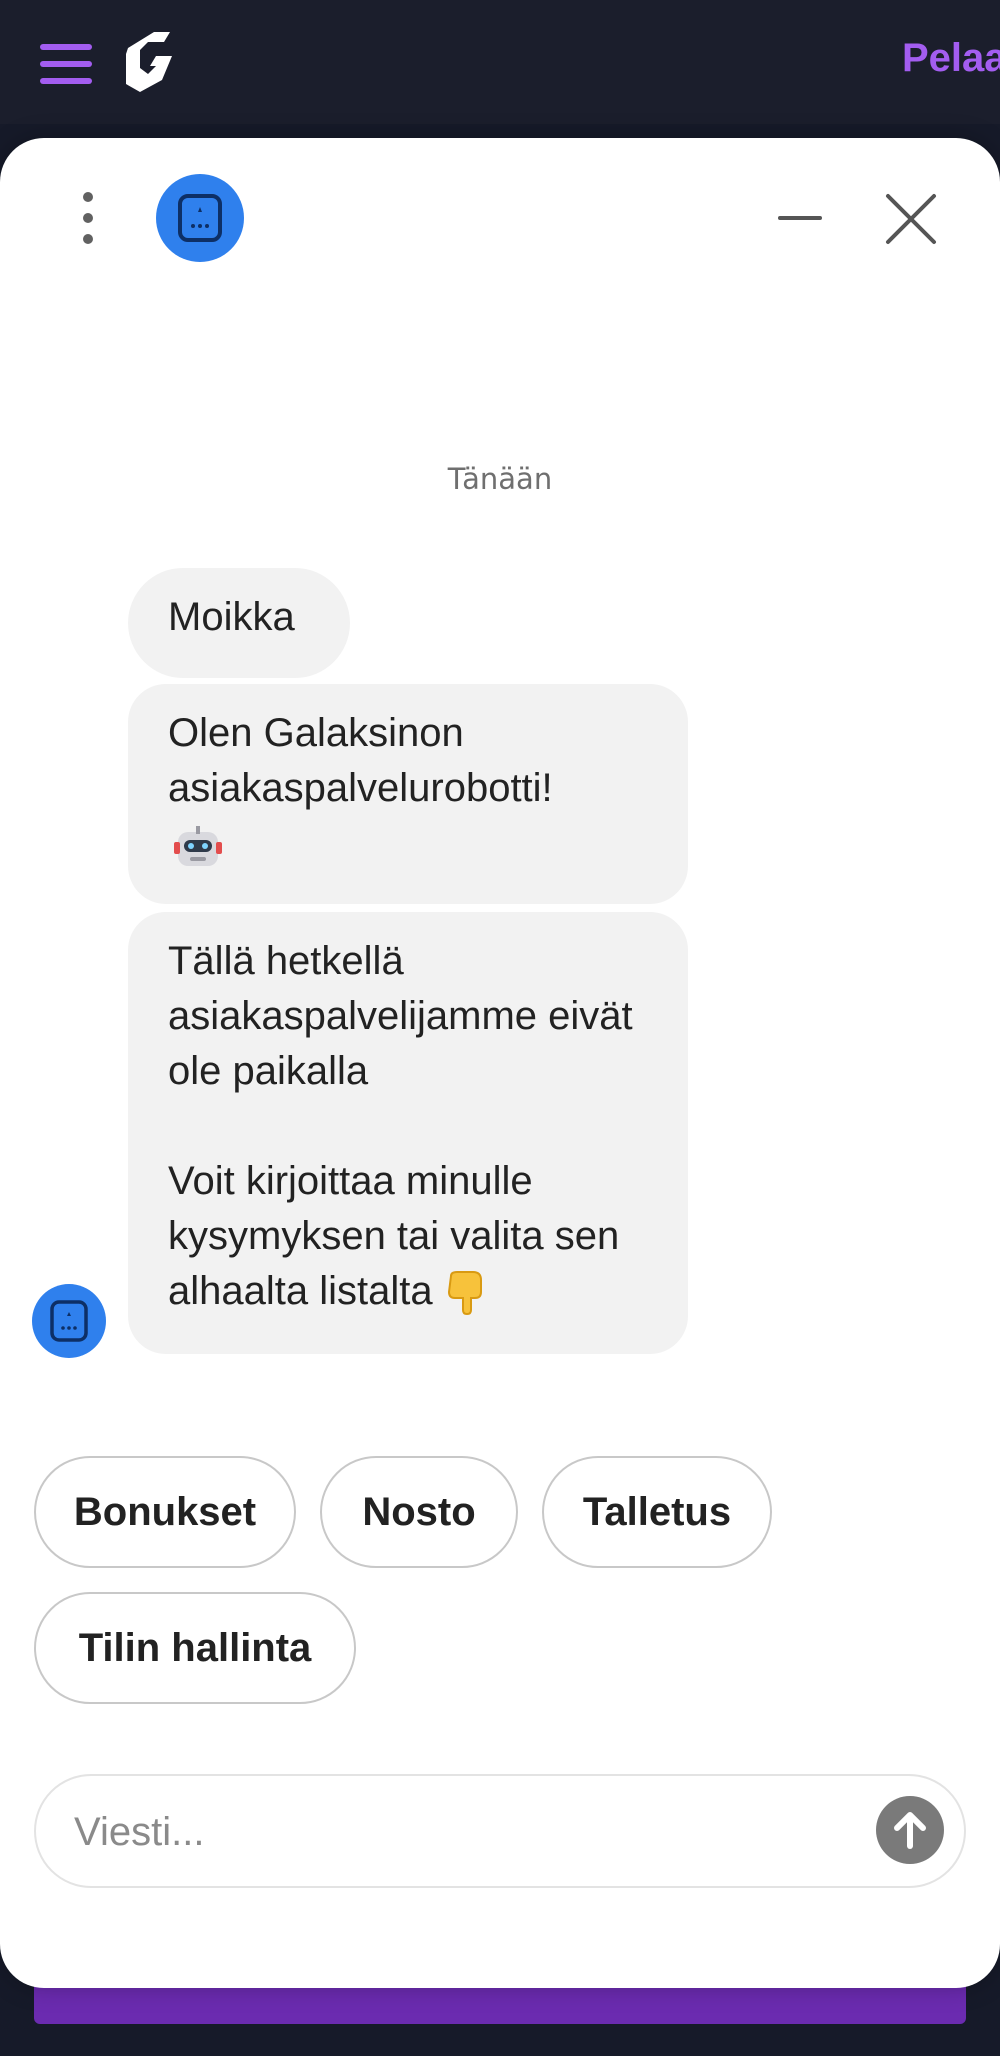  Describe the element at coordinates (464, 1293) in the screenshot. I see `pointing-down-icon` at that location.